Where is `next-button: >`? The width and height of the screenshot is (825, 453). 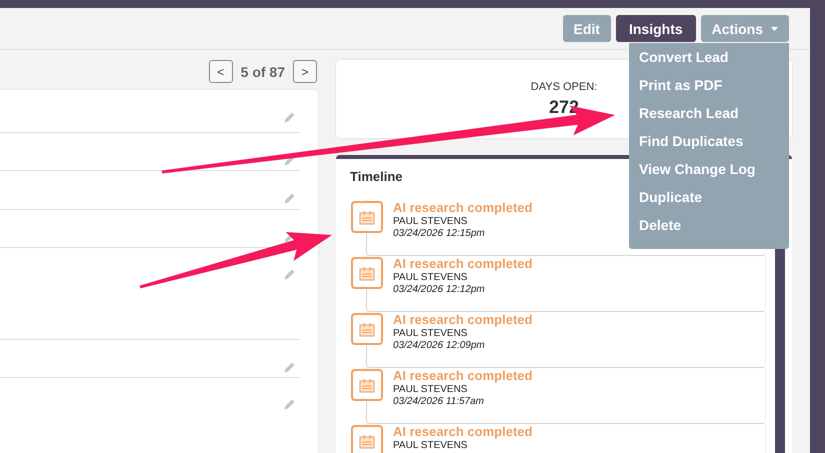
next-button: > is located at coordinates (305, 71).